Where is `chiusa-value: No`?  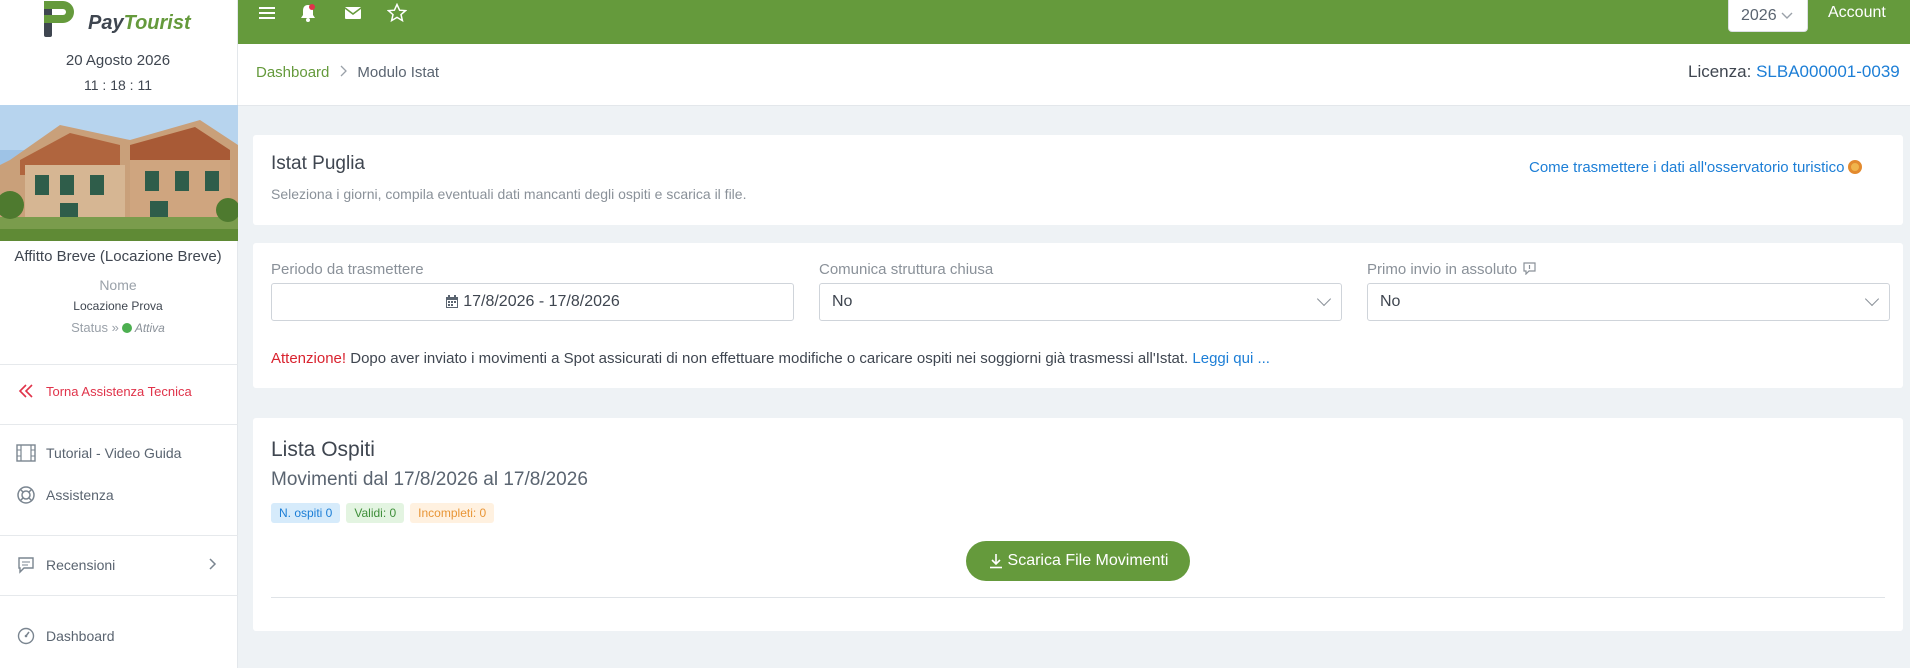
chiusa-value: No is located at coordinates (842, 301).